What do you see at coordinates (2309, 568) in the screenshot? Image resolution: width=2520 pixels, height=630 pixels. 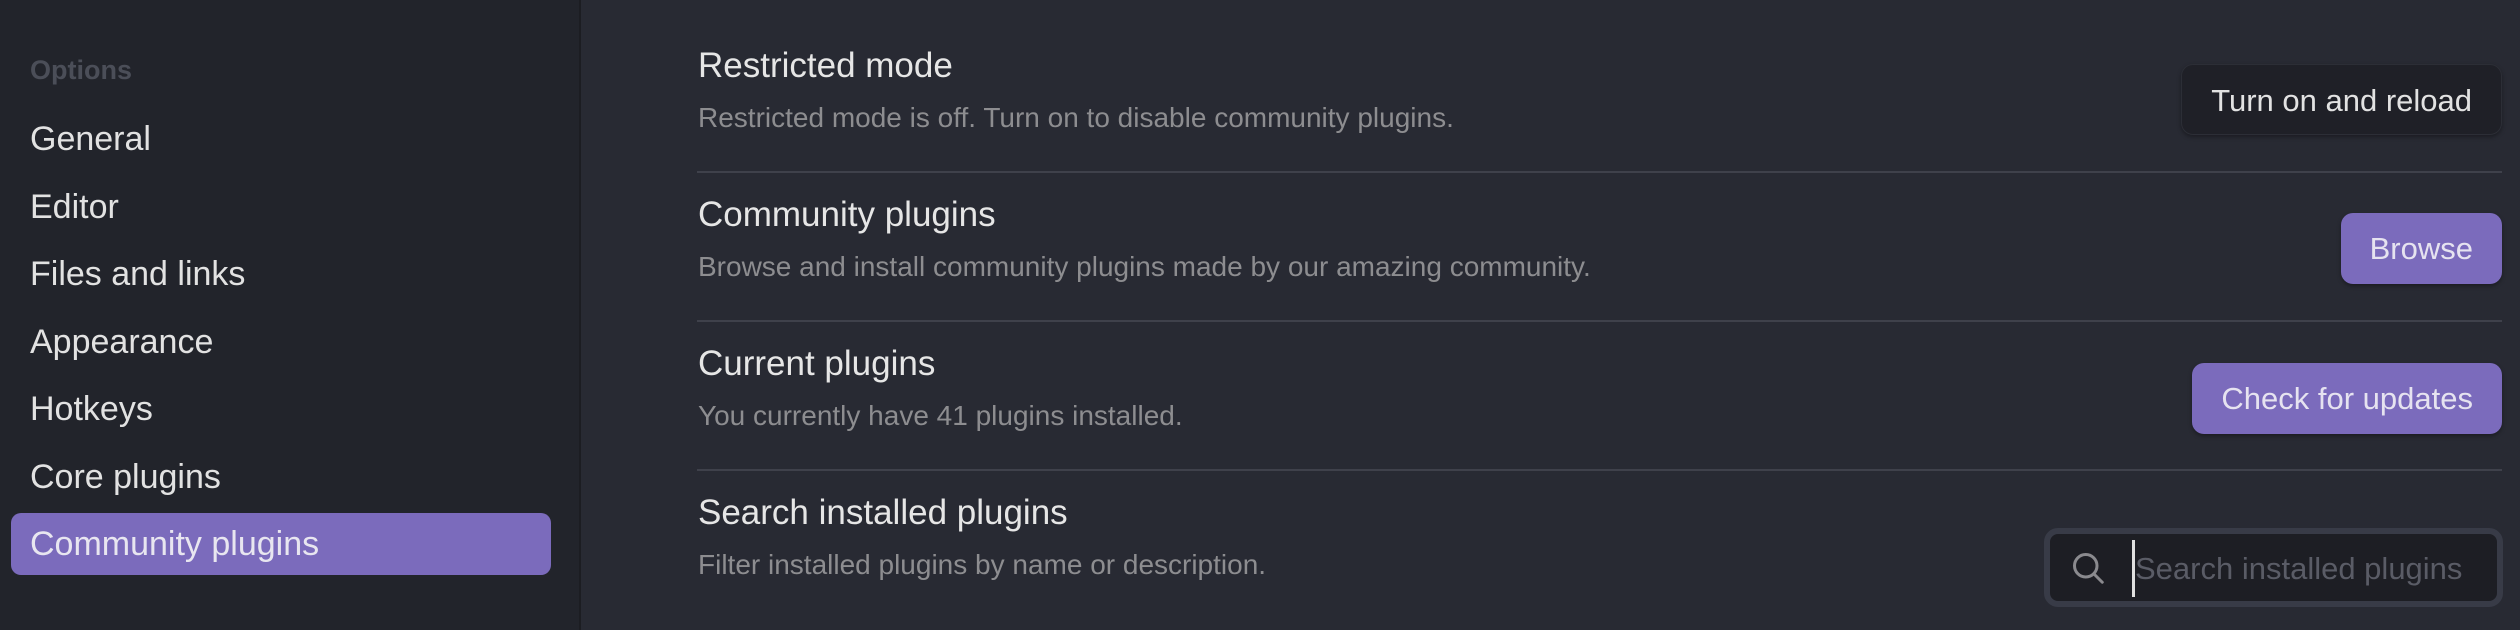 I see `search-installed-plugins-input` at bounding box center [2309, 568].